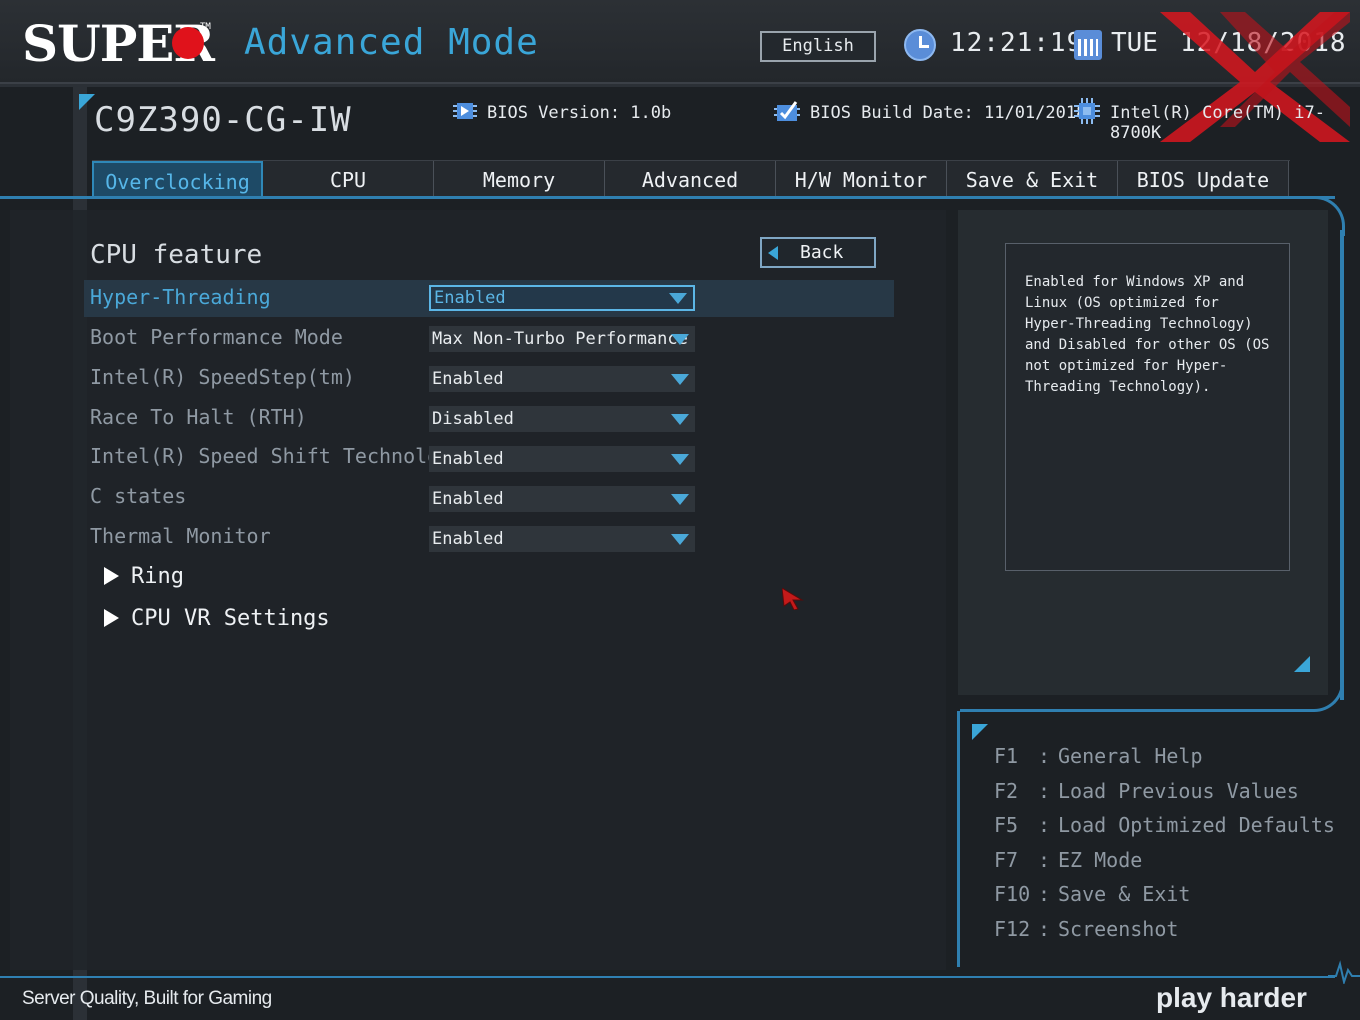 This screenshot has width=1360, height=1020. What do you see at coordinates (223, 120) in the screenshot?
I see `board-model: C9Z390-CG-IW` at bounding box center [223, 120].